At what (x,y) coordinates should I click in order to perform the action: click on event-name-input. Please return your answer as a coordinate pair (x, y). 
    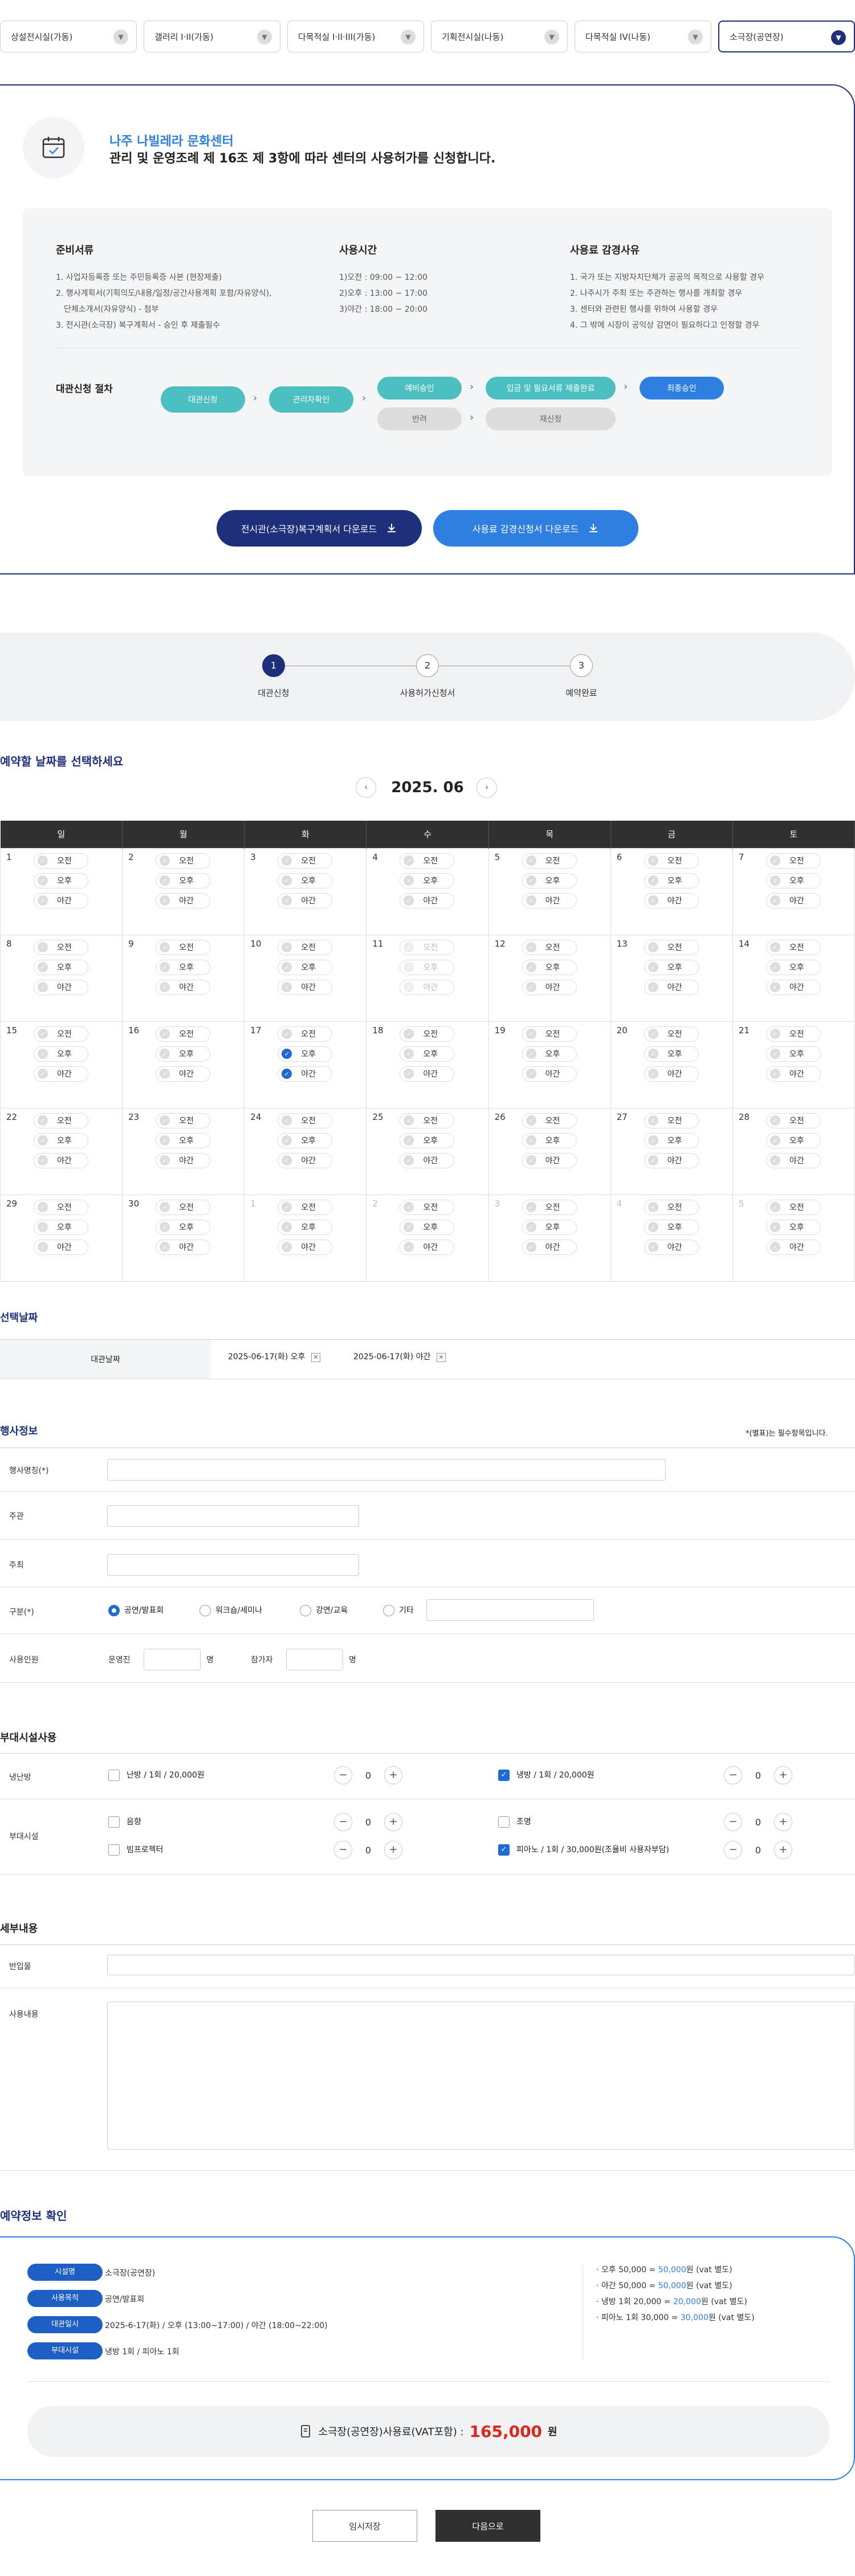
    Looking at the image, I should click on (386, 1470).